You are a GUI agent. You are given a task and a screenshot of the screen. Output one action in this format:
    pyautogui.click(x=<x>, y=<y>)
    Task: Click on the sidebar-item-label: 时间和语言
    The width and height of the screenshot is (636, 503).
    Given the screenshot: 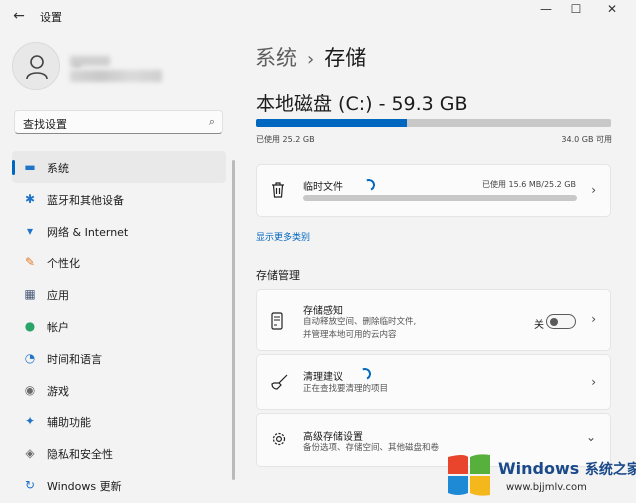 What is the action you would take?
    pyautogui.click(x=74, y=359)
    